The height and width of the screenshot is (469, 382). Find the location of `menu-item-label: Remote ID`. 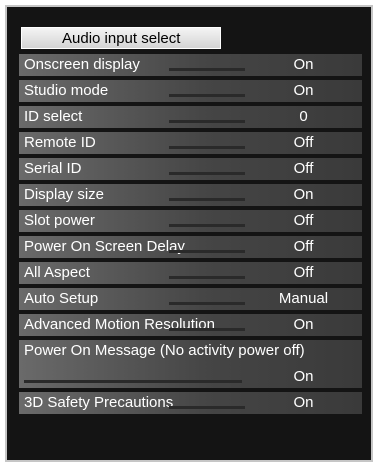

menu-item-label: Remote ID is located at coordinates (60, 142).